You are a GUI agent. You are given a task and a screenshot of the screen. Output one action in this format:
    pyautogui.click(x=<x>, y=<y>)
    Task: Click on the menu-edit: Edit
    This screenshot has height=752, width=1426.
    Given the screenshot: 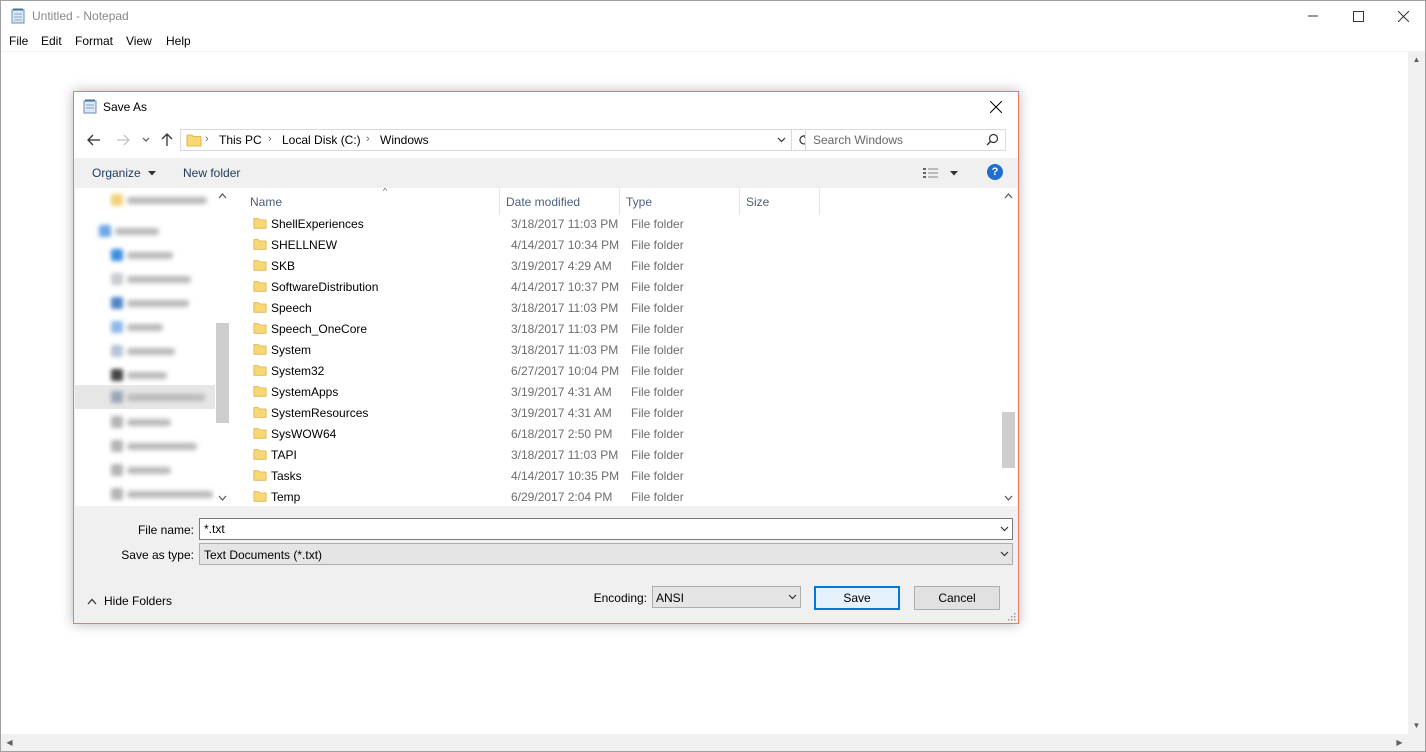 What is the action you would take?
    pyautogui.click(x=51, y=41)
    